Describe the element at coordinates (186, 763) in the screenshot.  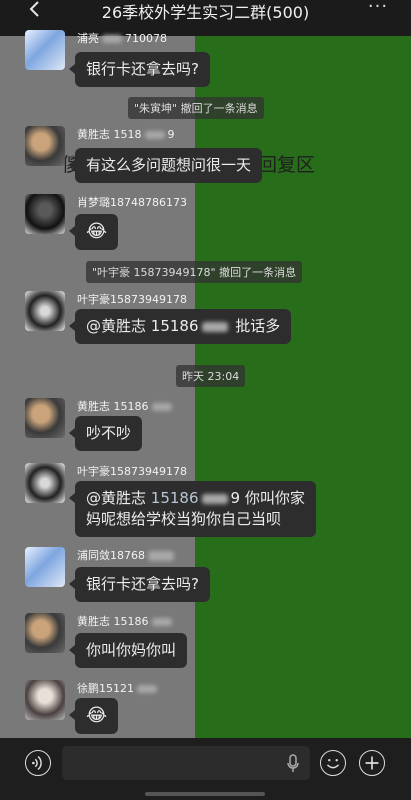
I see `message-input` at that location.